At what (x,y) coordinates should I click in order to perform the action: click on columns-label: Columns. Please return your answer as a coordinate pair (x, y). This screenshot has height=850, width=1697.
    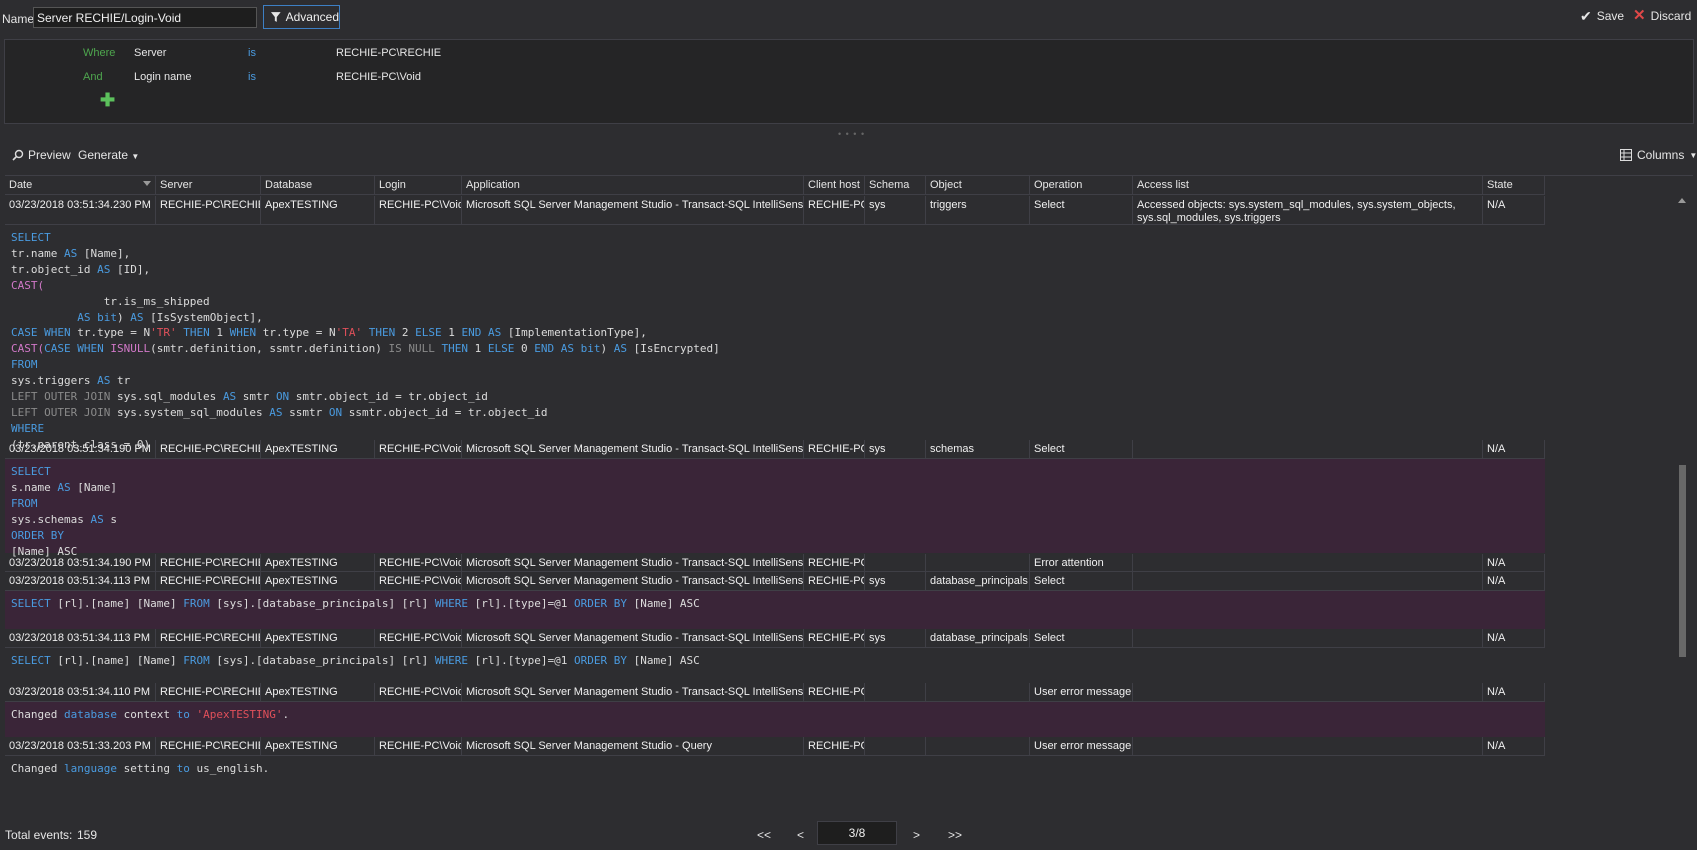
    Looking at the image, I should click on (1661, 155).